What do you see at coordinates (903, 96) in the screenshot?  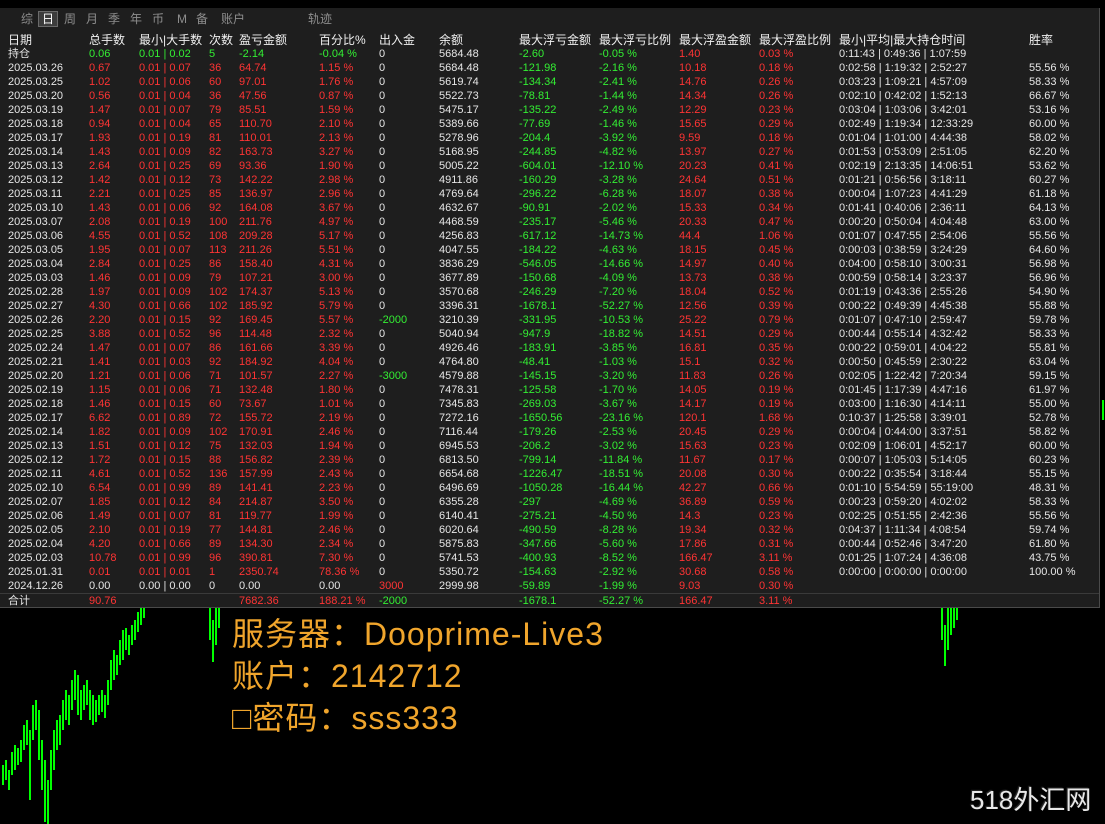 I see `cell-hold-time: 0:02:10 | 0:42:02 | 1:52:13` at bounding box center [903, 96].